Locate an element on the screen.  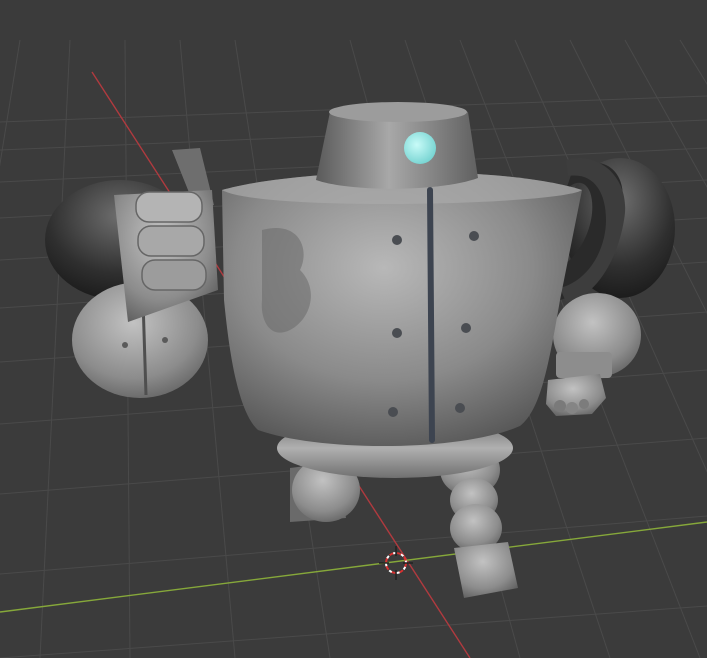
y-axis-line is located at coordinates (353, 567).